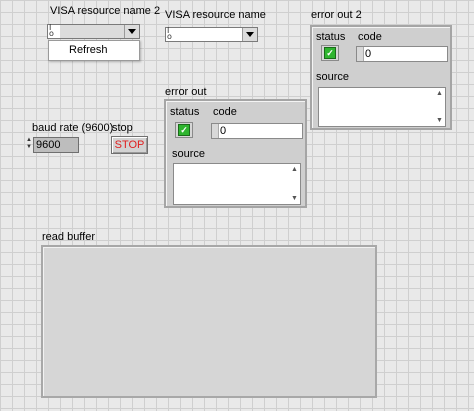 Image resolution: width=474 pixels, height=411 pixels. Describe the element at coordinates (88, 50) in the screenshot. I see `menu-item-refresh: Refresh` at that location.